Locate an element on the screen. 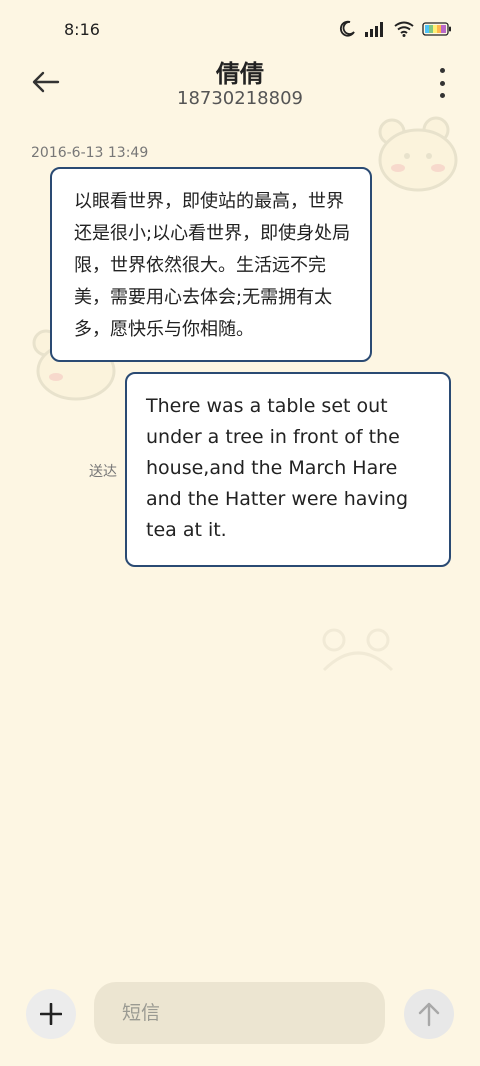 The height and width of the screenshot is (1066, 480). more-options-button is located at coordinates (442, 83).